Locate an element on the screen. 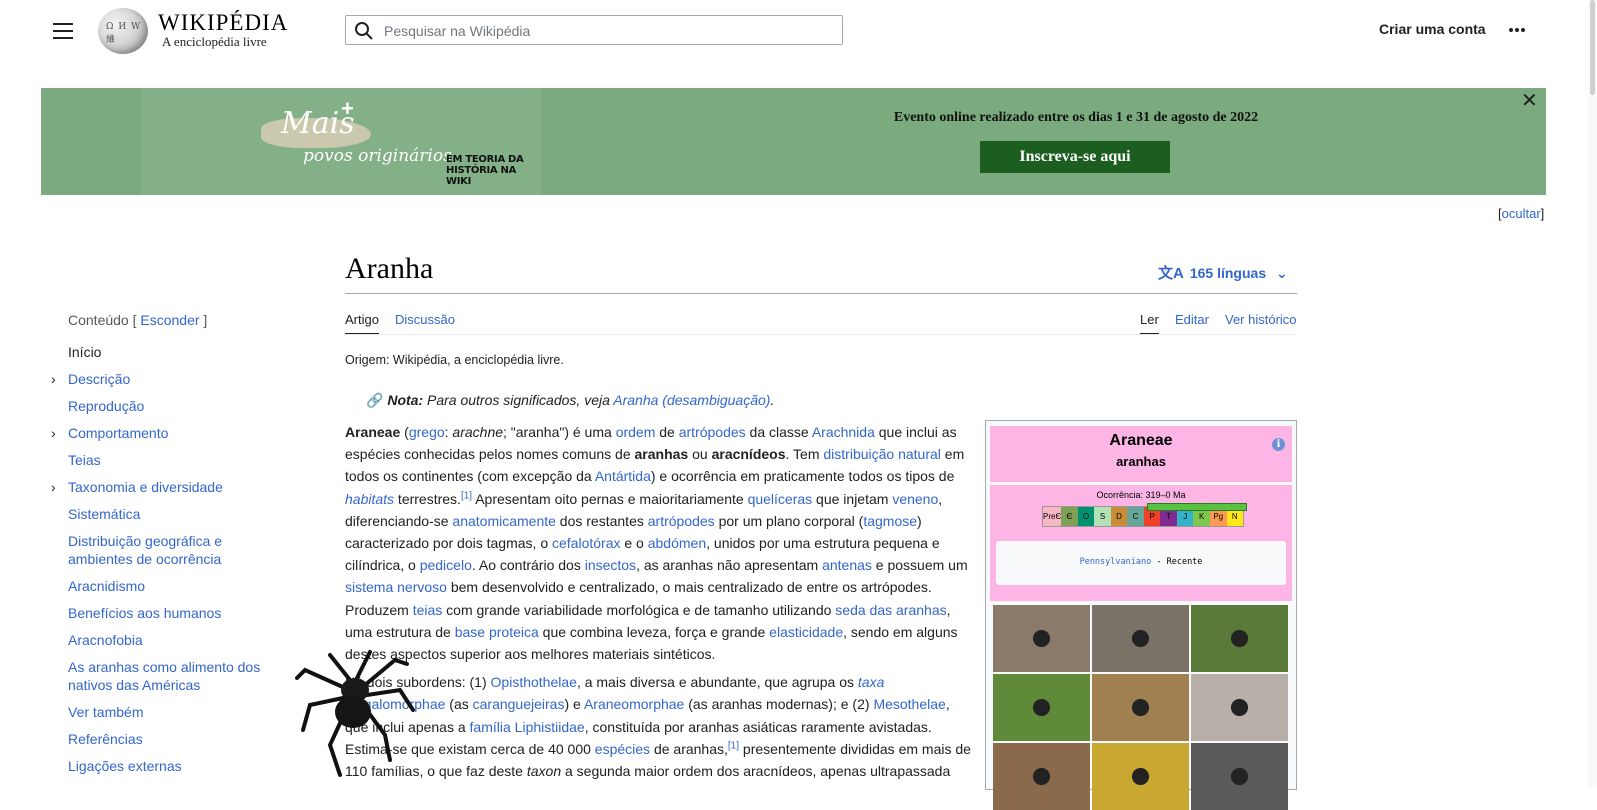 The height and width of the screenshot is (810, 1597). subscribe-button: Inscreva-se aqui is located at coordinates (1075, 157).